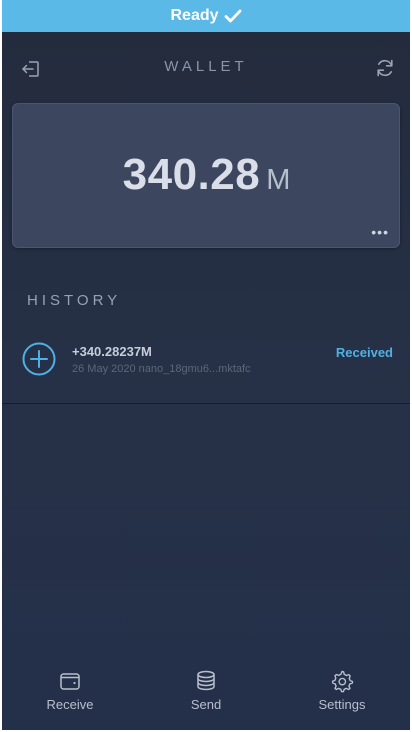  I want to click on nav-receive: Receive, so click(70, 693).